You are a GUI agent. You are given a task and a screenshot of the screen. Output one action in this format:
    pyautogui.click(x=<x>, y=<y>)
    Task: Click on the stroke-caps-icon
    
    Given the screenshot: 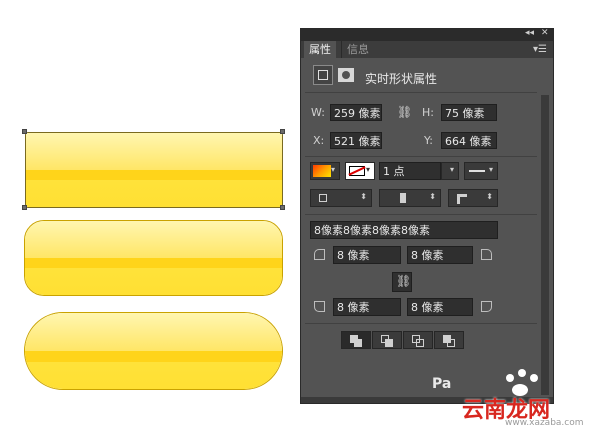 What is the action you would take?
    pyautogui.click(x=403, y=198)
    